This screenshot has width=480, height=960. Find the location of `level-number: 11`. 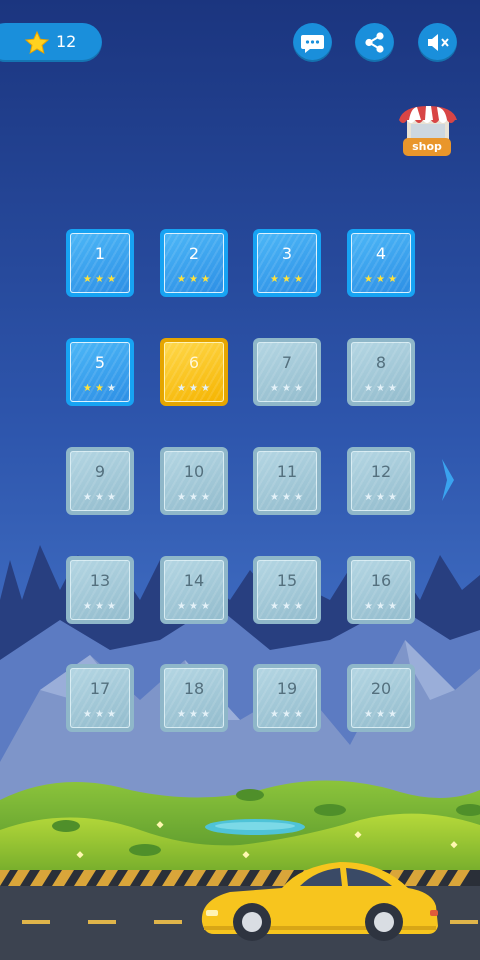

level-number: 11 is located at coordinates (287, 471).